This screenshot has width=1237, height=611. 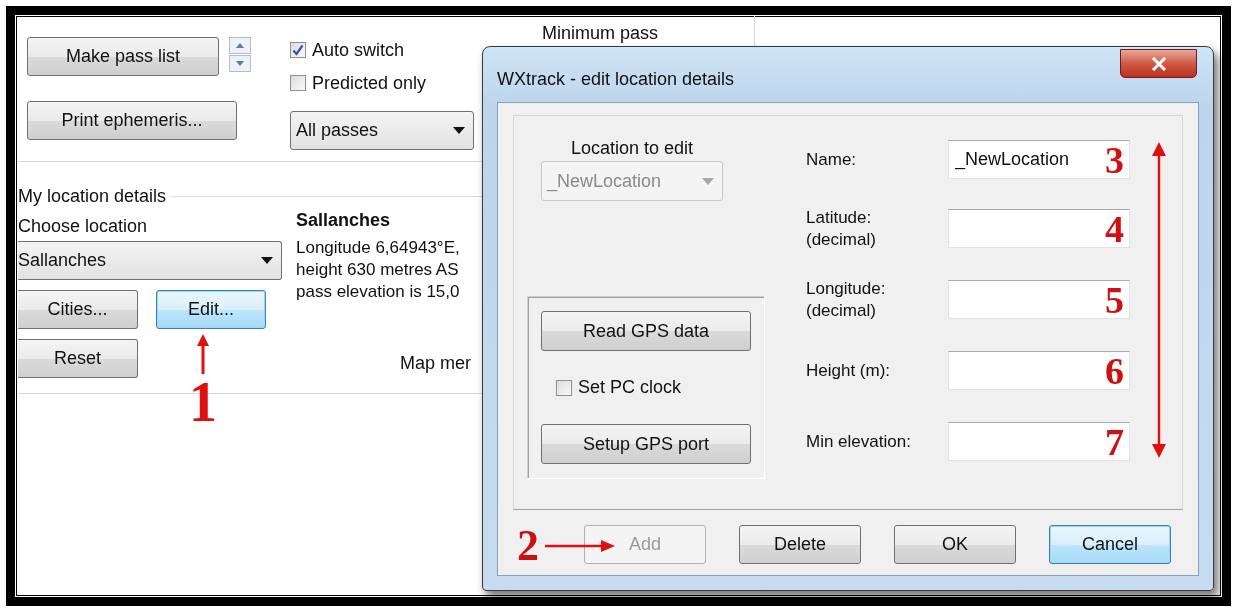 I want to click on button: OK, so click(x=955, y=544).